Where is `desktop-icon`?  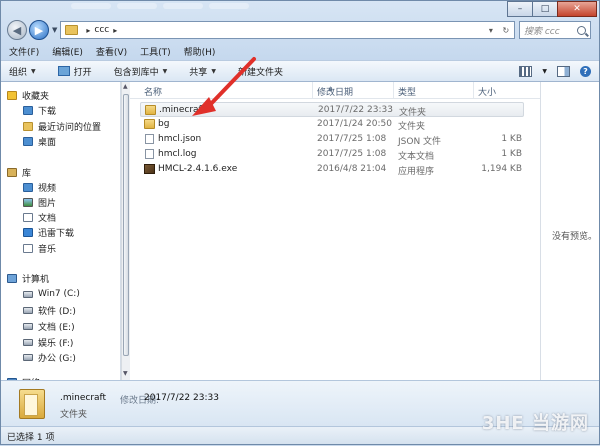
desktop-icon is located at coordinates (28, 141).